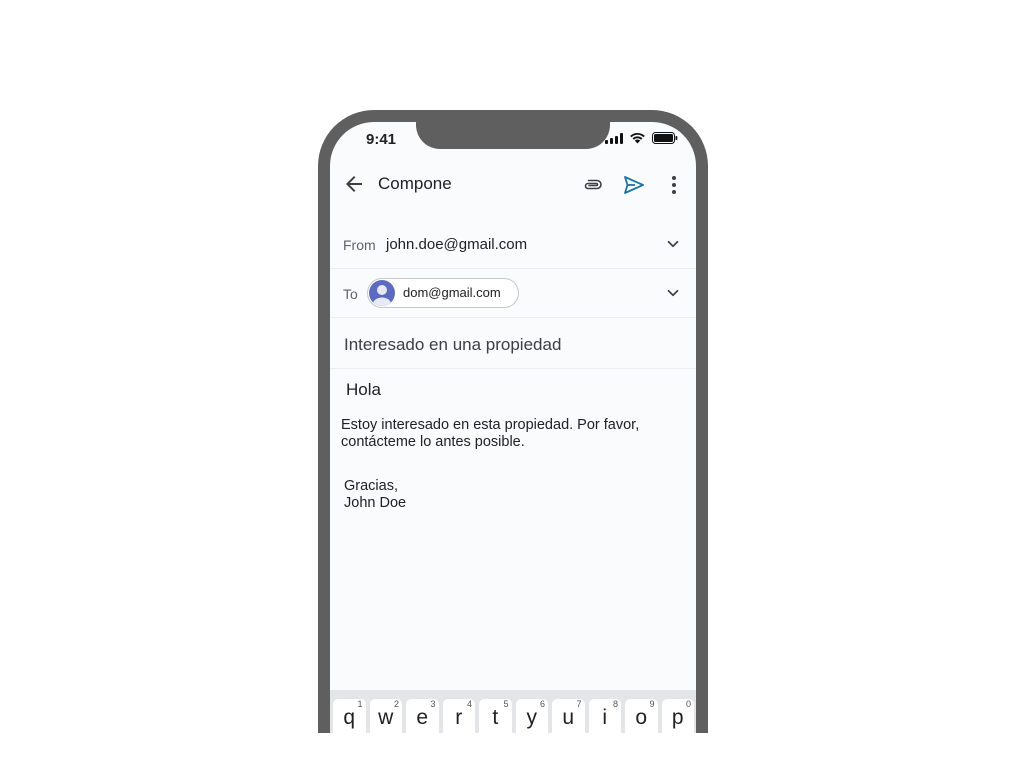 This screenshot has width=1026, height=762. What do you see at coordinates (349, 716) in the screenshot?
I see `key-q: 1q` at bounding box center [349, 716].